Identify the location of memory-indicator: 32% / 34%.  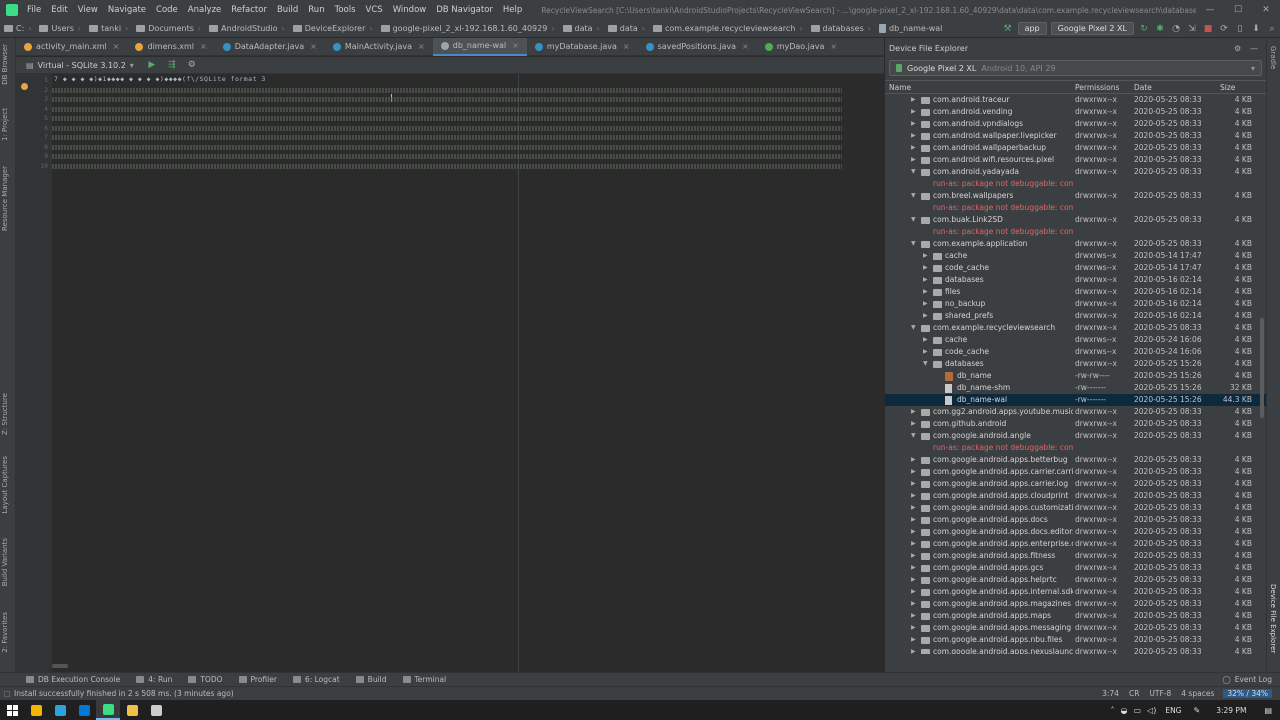
(1247, 693).